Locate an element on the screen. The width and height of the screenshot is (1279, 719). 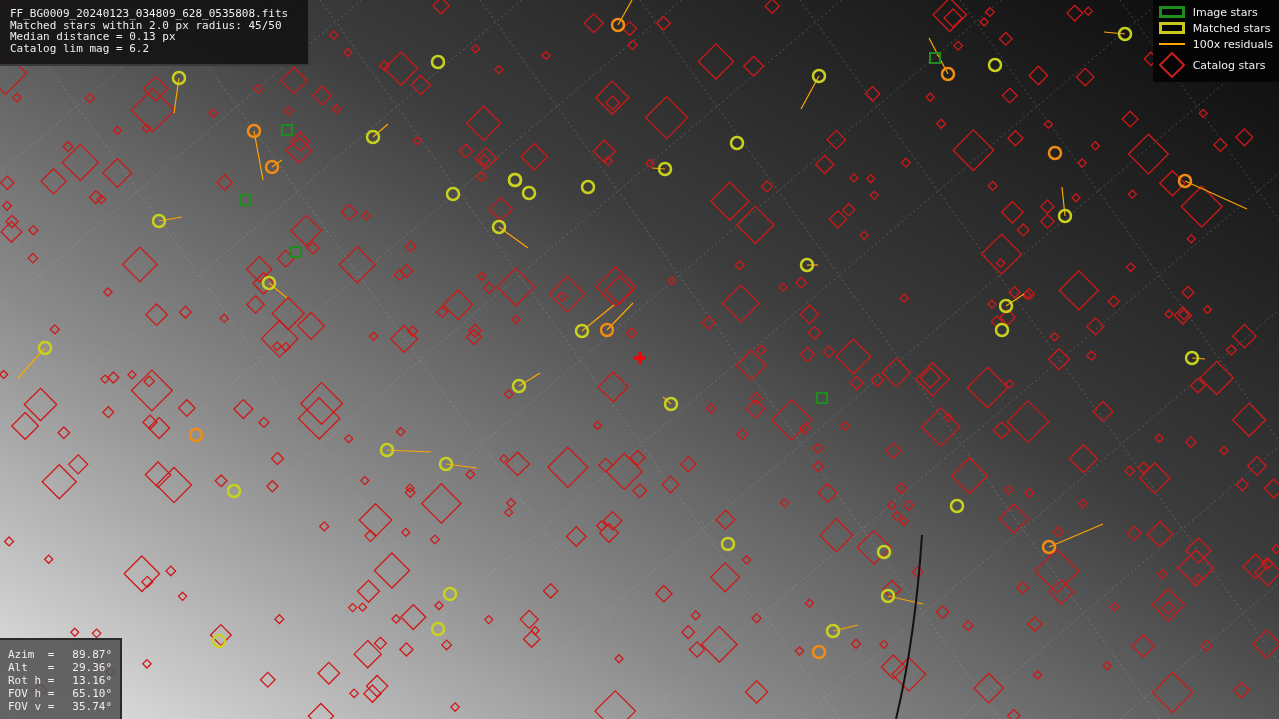
diamond-swatch-icon is located at coordinates (1171, 65).